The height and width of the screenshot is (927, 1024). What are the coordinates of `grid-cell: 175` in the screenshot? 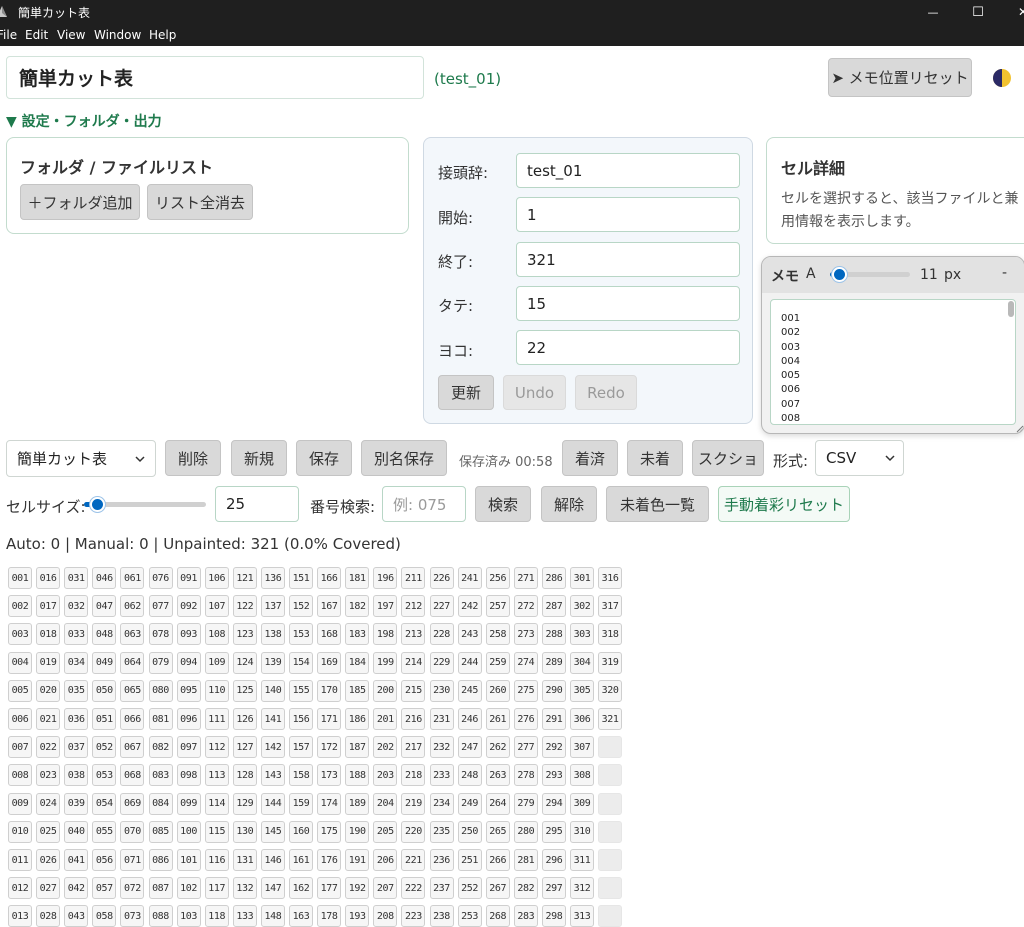 It's located at (329, 831).